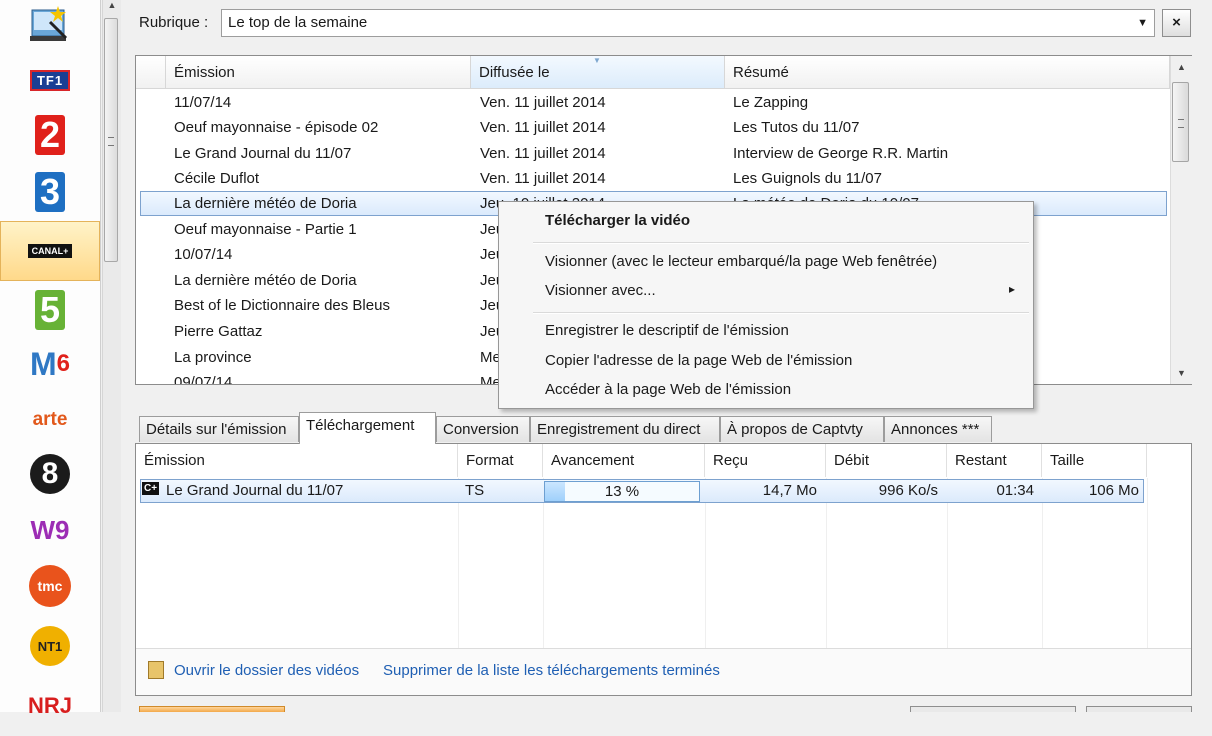 Image resolution: width=1212 pixels, height=736 pixels. Describe the element at coordinates (771, 102) in the screenshot. I see `cell-resume: Le Zapping` at that location.